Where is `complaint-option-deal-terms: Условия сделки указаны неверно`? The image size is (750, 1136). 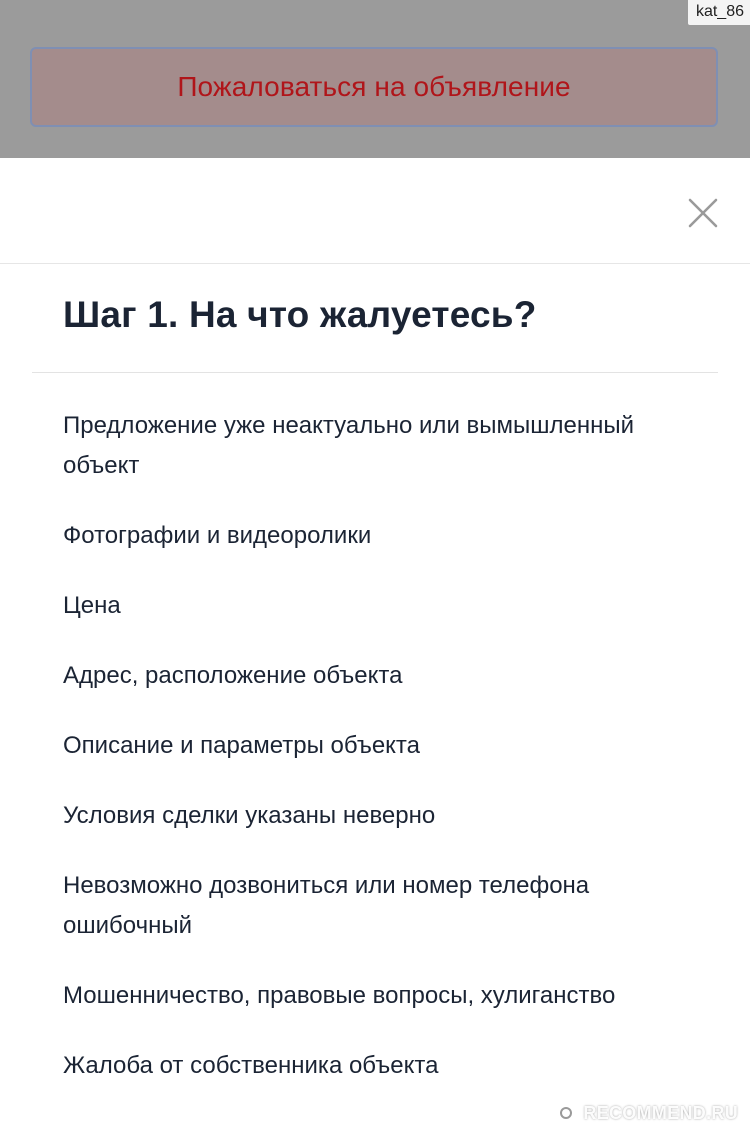
complaint-option-deal-terms: Условия сделки указаны неверно is located at coordinates (388, 816).